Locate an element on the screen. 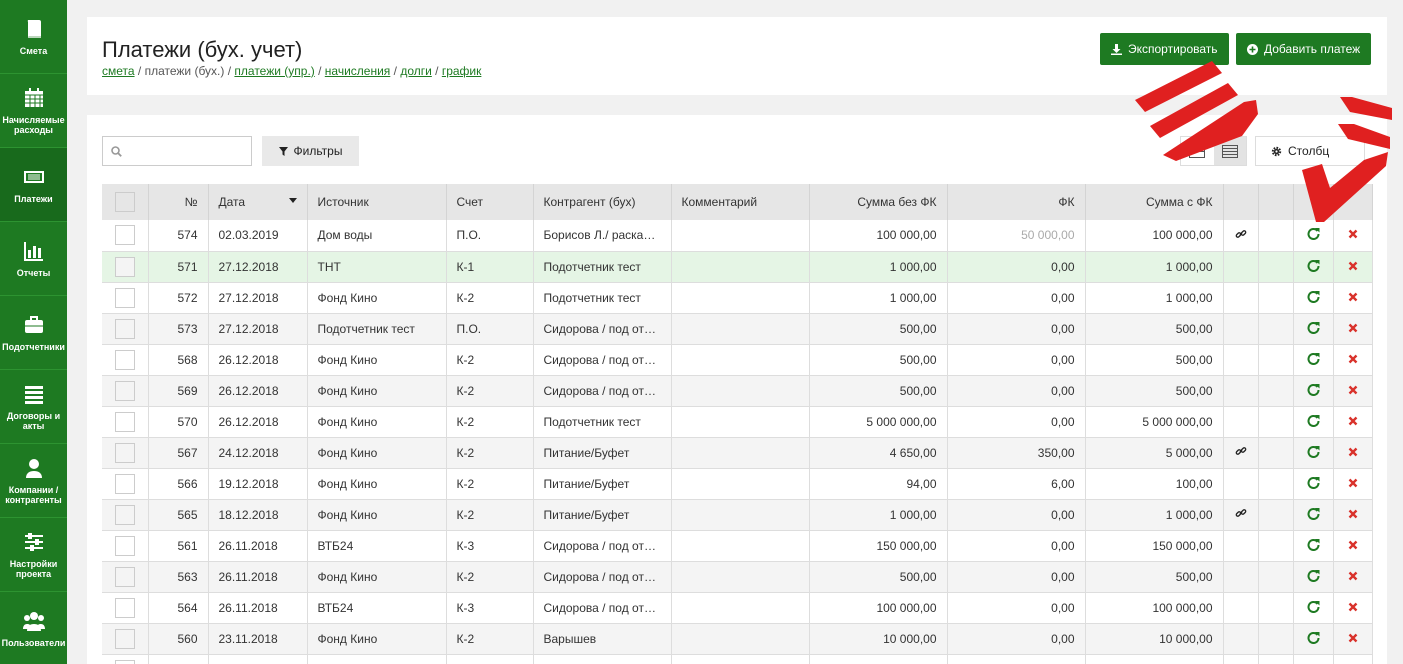 The width and height of the screenshot is (1403, 664). sidebar-item: Компании / контрагенты is located at coordinates (33, 481).